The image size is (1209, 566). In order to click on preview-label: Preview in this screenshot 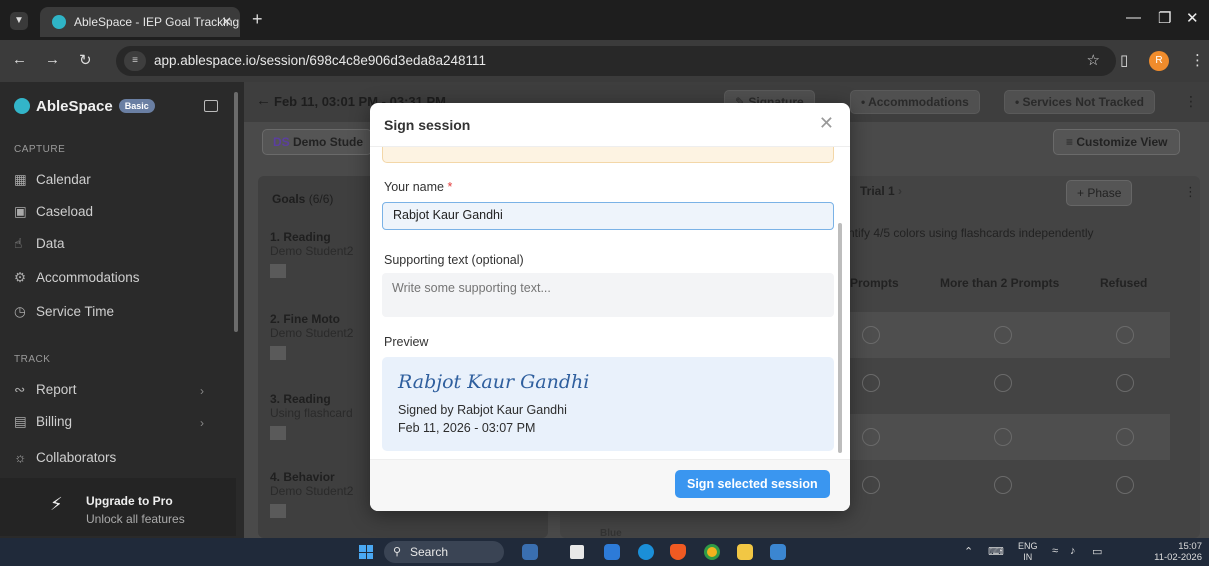, I will do `click(406, 342)`.